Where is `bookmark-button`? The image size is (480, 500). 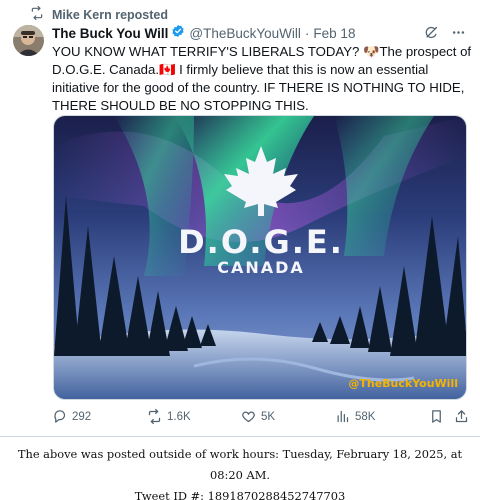 bookmark-button is located at coordinates (436, 416).